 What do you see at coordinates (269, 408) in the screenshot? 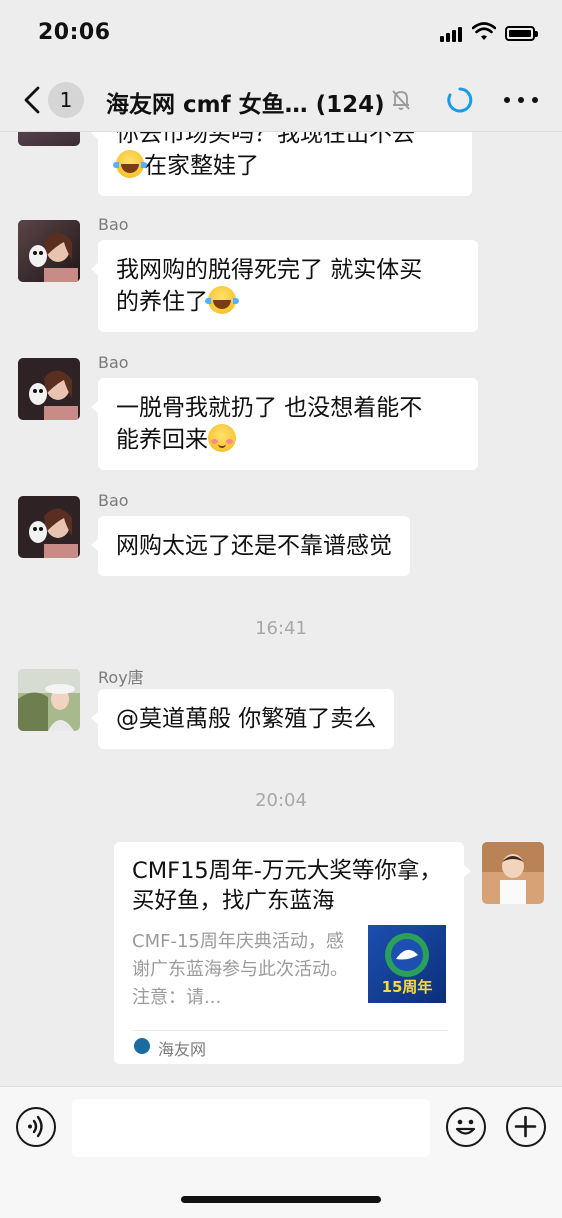
I see `message-text: 一脱骨我就扔了 也没想着能不` at bounding box center [269, 408].